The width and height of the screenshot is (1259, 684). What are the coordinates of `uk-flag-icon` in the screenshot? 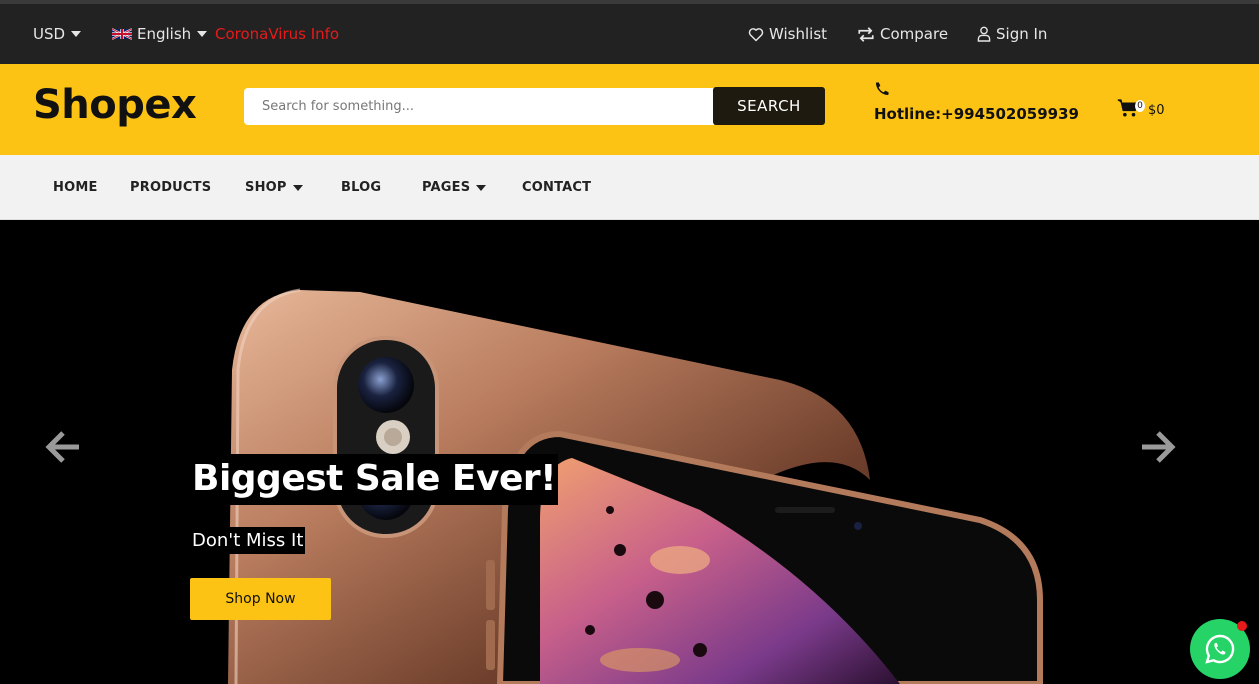 It's located at (122, 34).